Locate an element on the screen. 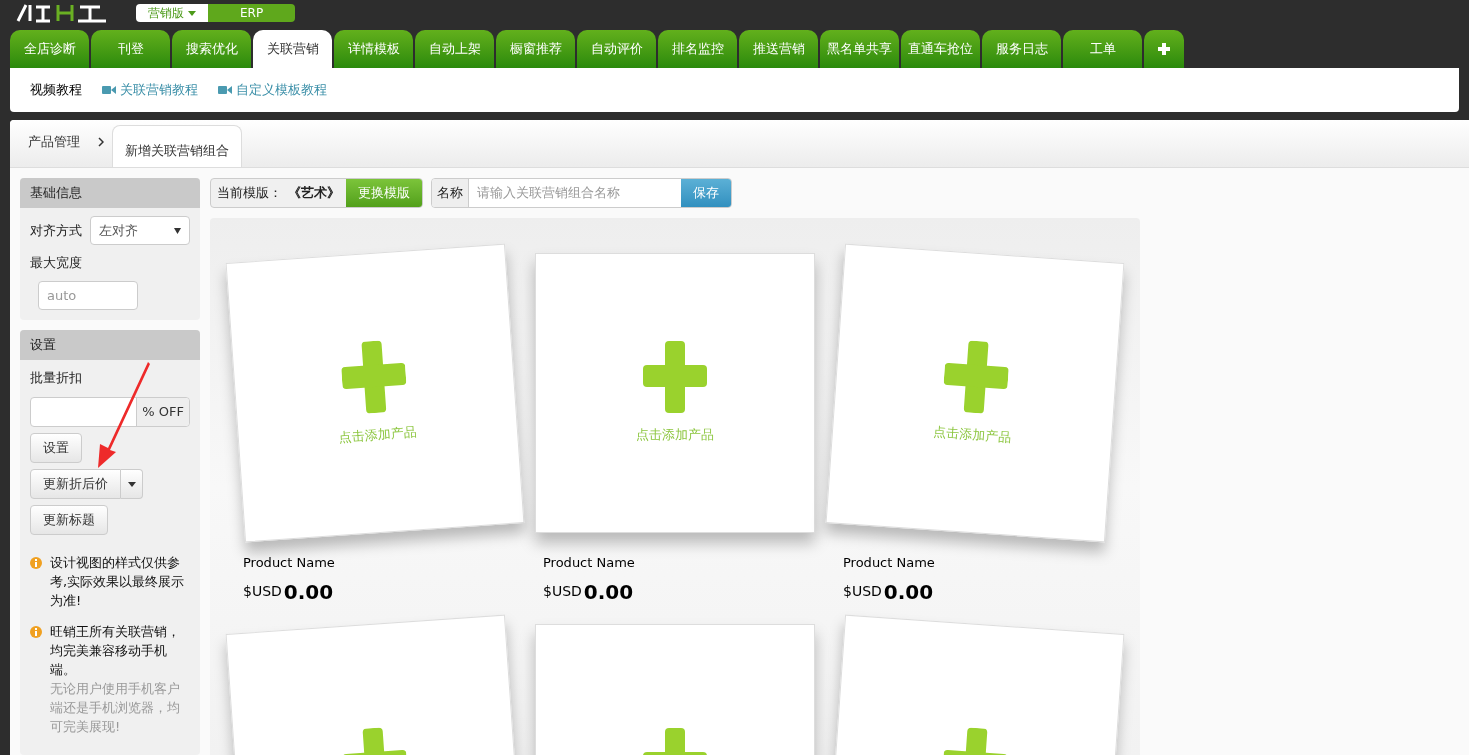 Image resolution: width=1469 pixels, height=755 pixels. nav-tab: 关联营销 is located at coordinates (292, 49).